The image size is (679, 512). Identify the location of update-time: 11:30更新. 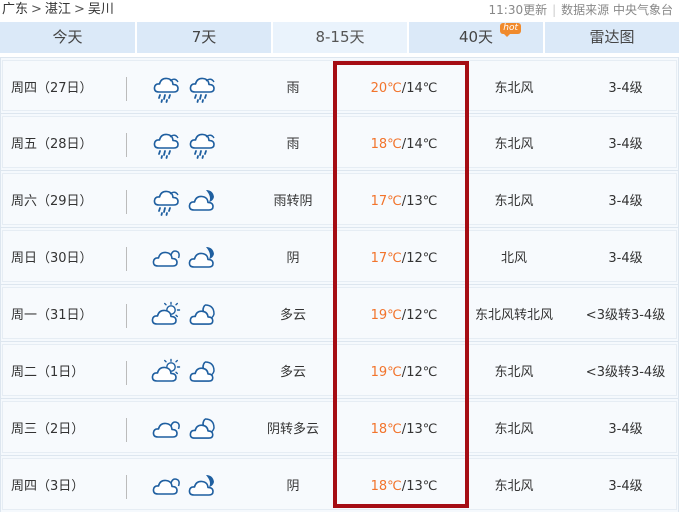
(518, 10).